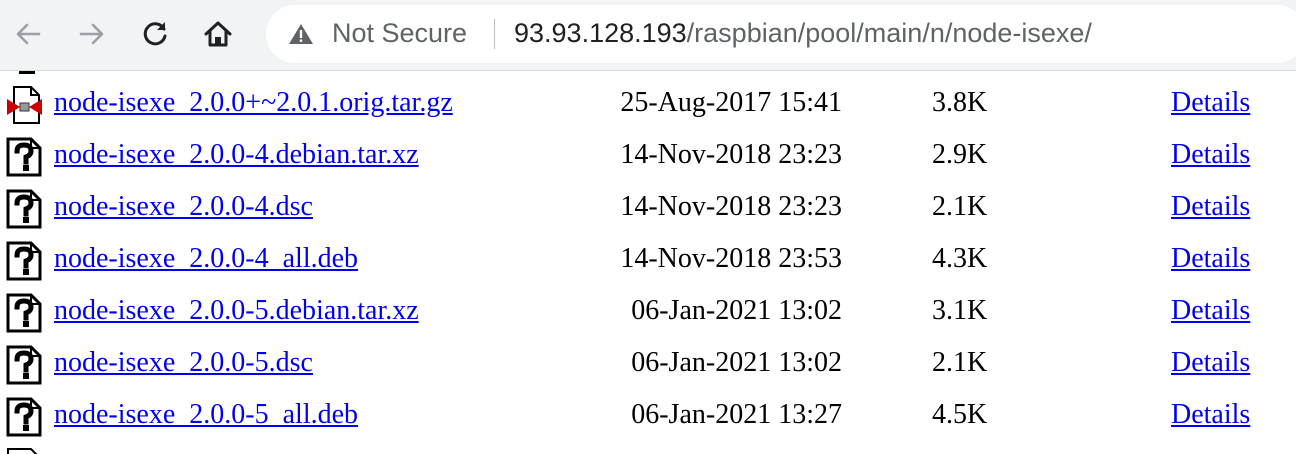  What do you see at coordinates (736, 414) in the screenshot?
I see `file-date: 06-Jan-2021 13:27` at bounding box center [736, 414].